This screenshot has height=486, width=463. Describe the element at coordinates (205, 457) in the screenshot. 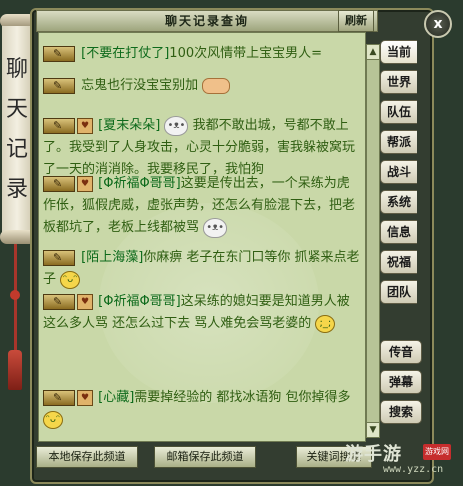

I see `save-mail-button: 邮箱保存此频道` at that location.